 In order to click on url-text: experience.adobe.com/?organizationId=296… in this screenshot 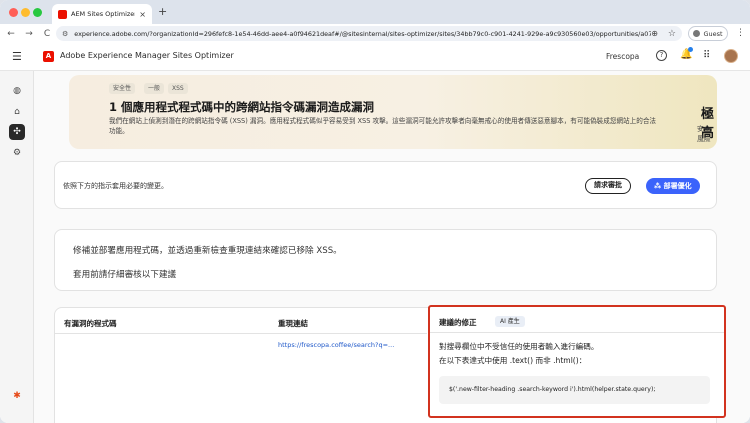, I will do `click(362, 34)`.